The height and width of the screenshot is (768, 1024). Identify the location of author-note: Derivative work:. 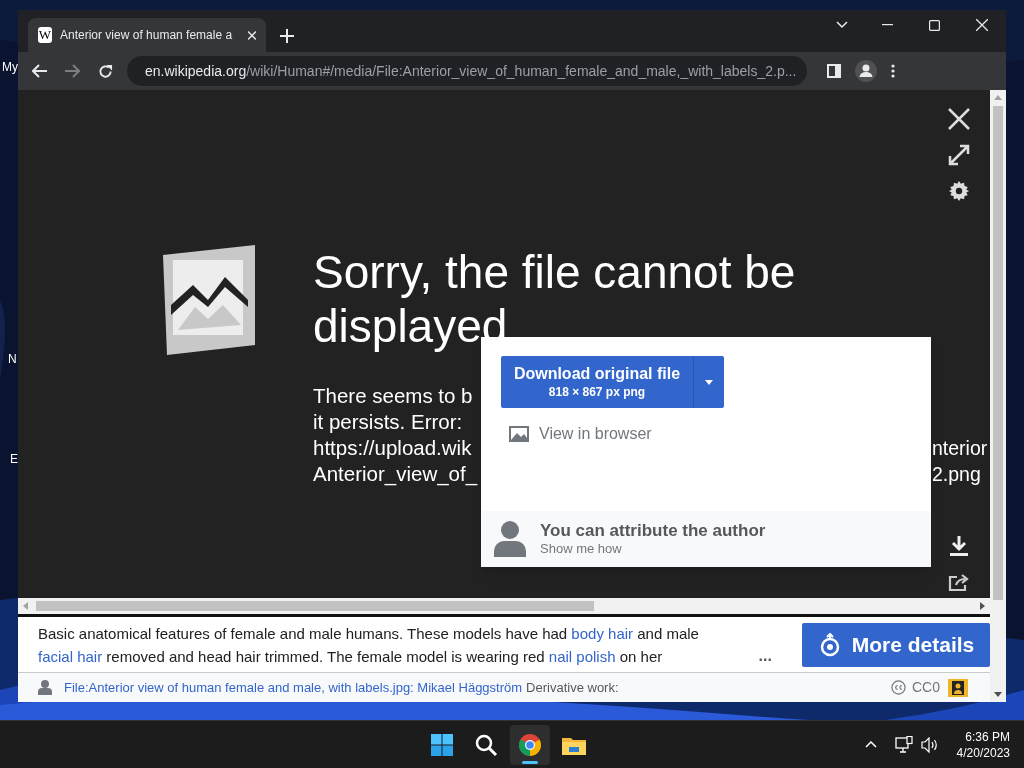
(572, 687).